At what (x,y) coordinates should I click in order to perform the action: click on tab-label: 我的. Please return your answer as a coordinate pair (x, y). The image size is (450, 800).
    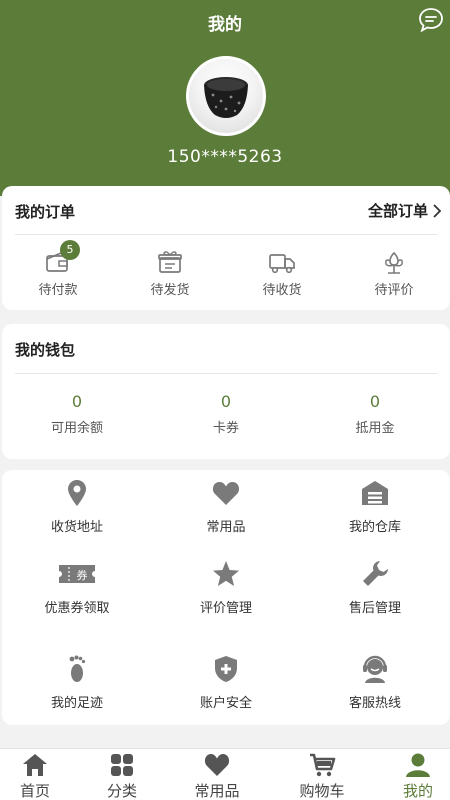
    Looking at the image, I should click on (417, 791).